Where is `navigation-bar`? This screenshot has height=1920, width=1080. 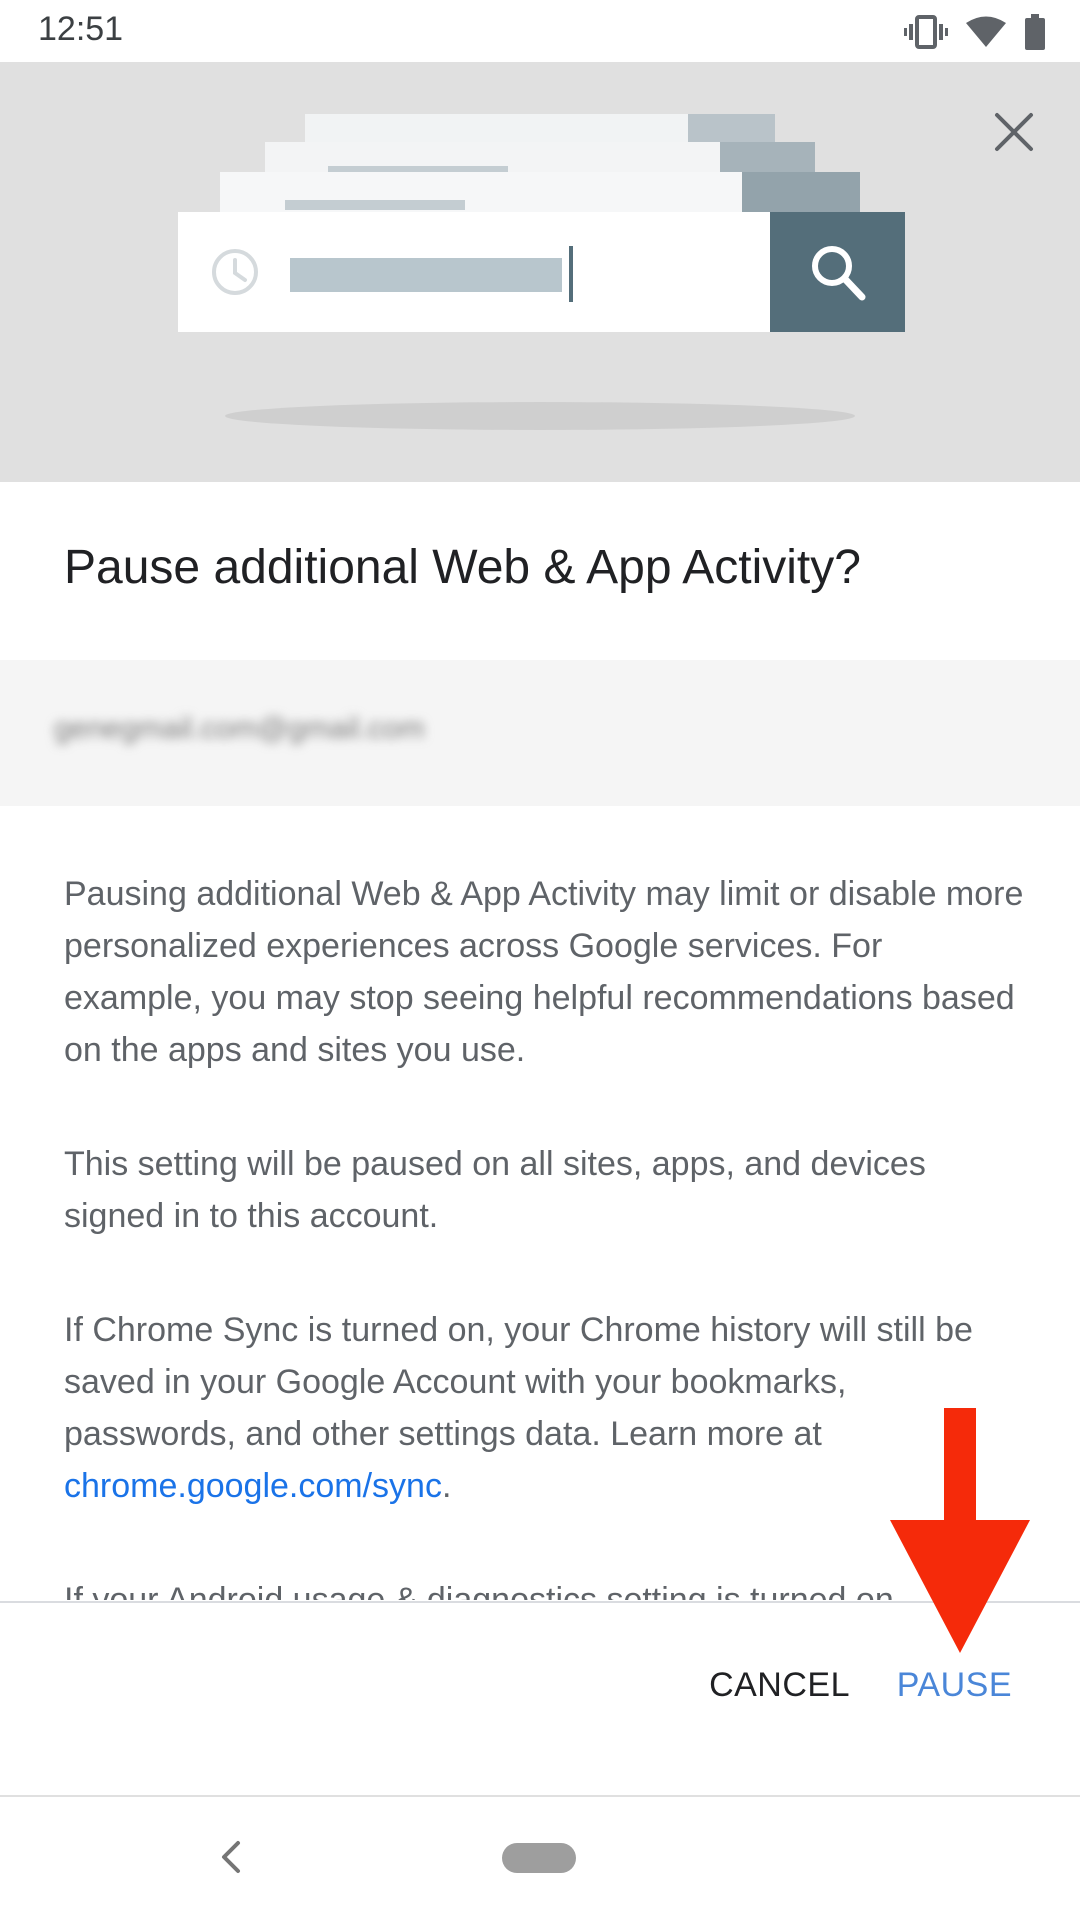 navigation-bar is located at coordinates (540, 1858).